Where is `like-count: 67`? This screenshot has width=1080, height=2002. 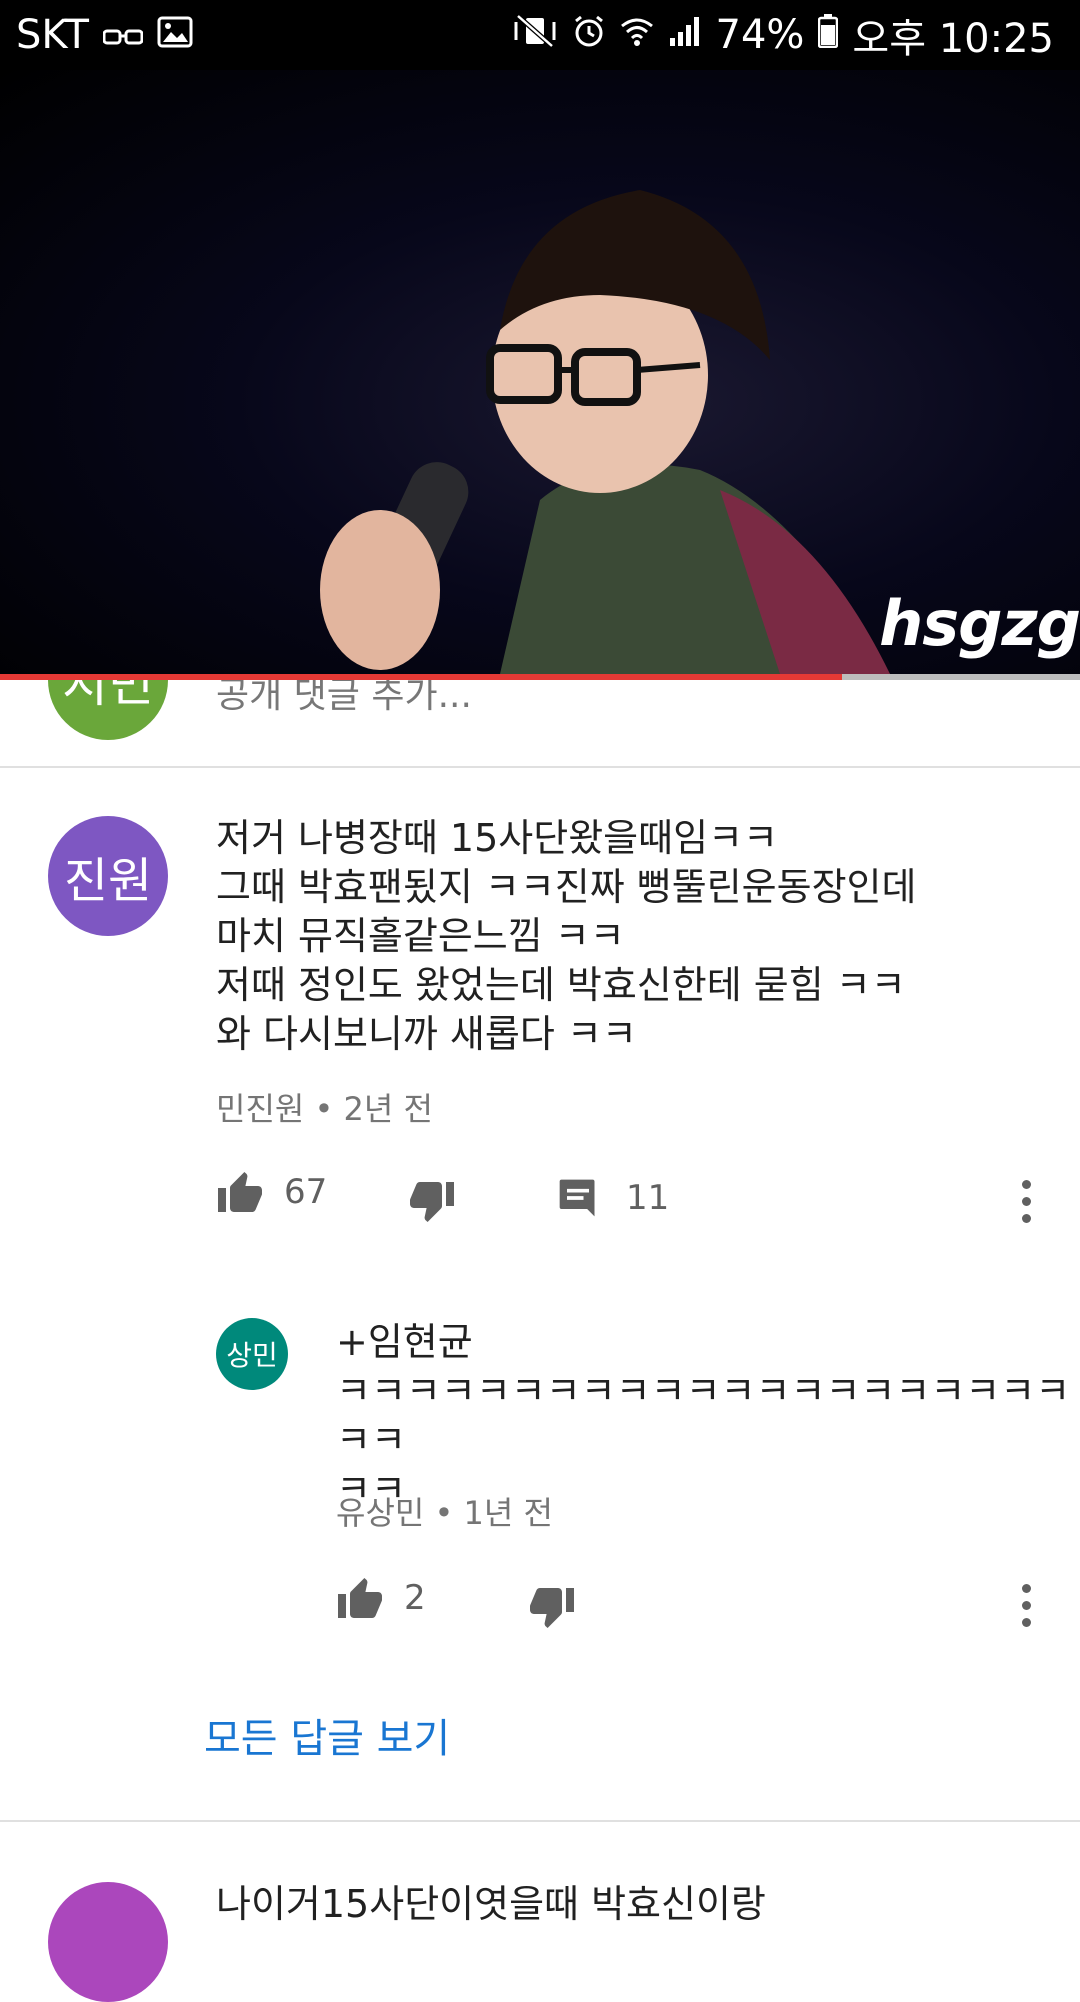
like-count: 67 is located at coordinates (306, 1192).